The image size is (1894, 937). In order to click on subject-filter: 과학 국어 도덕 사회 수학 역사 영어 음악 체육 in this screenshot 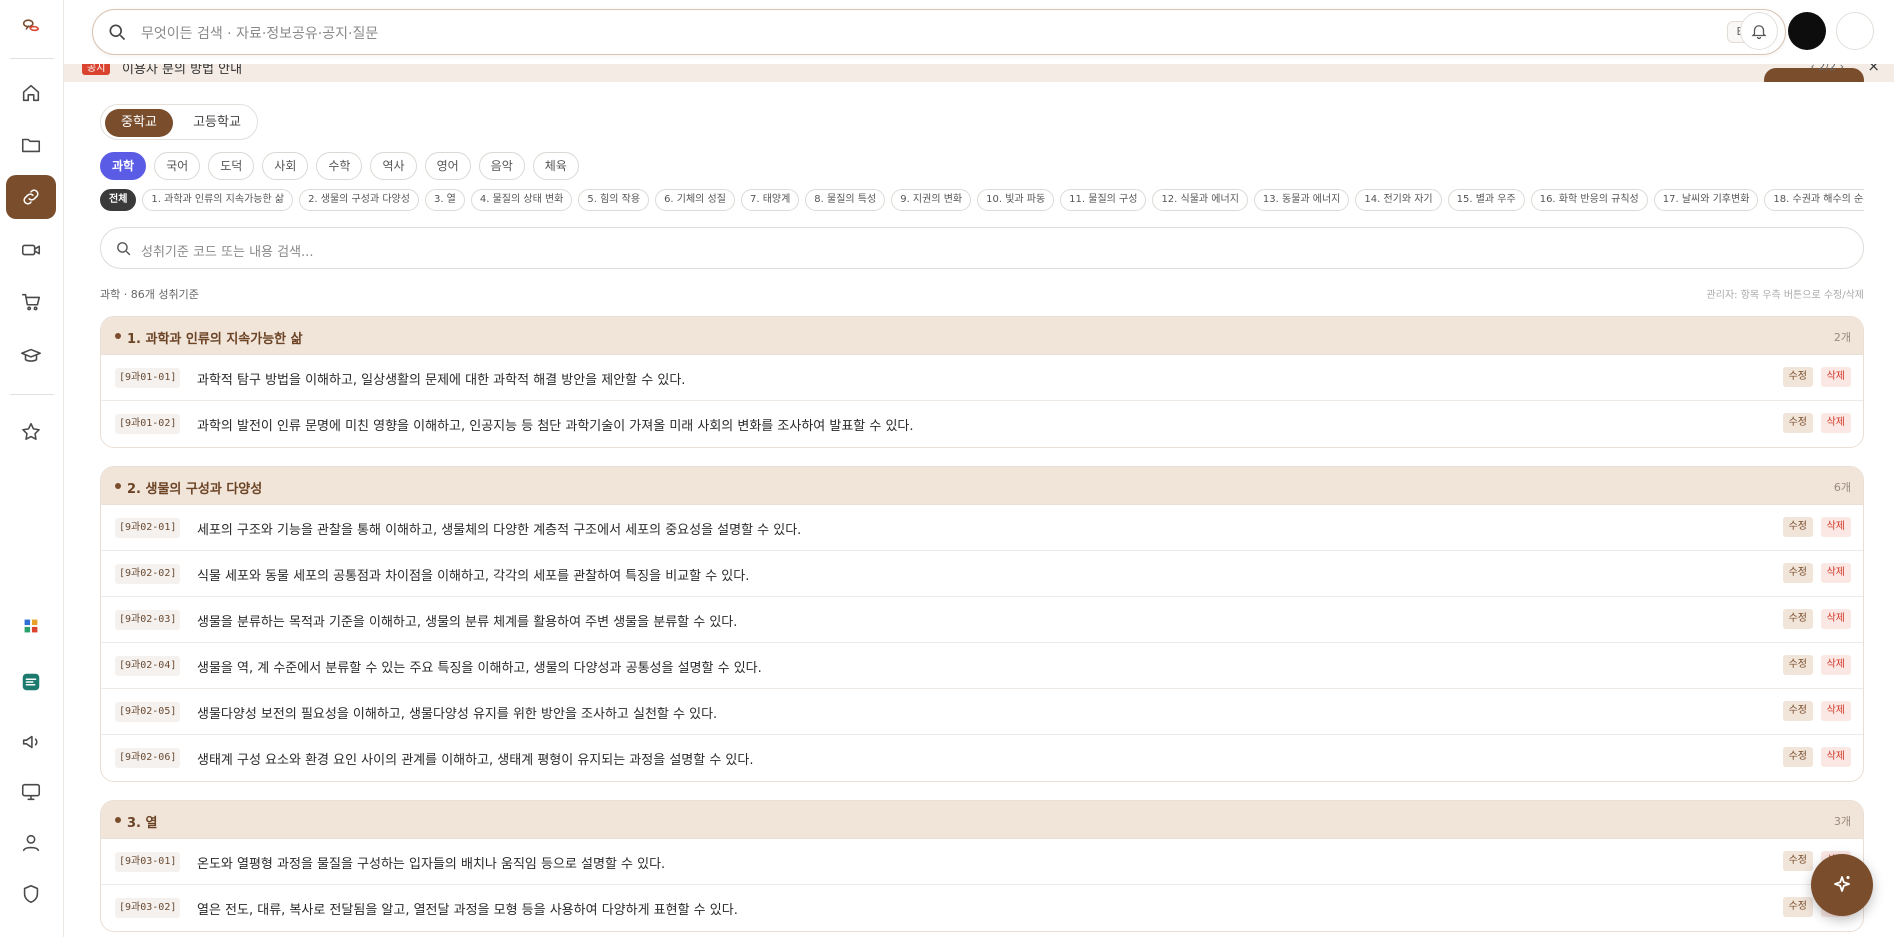, I will do `click(339, 166)`.